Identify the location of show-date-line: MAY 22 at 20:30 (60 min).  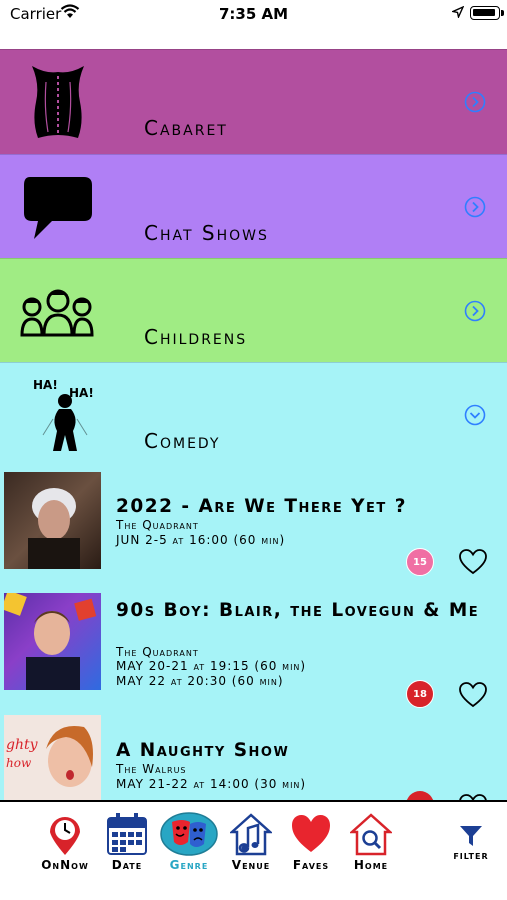
(200, 681).